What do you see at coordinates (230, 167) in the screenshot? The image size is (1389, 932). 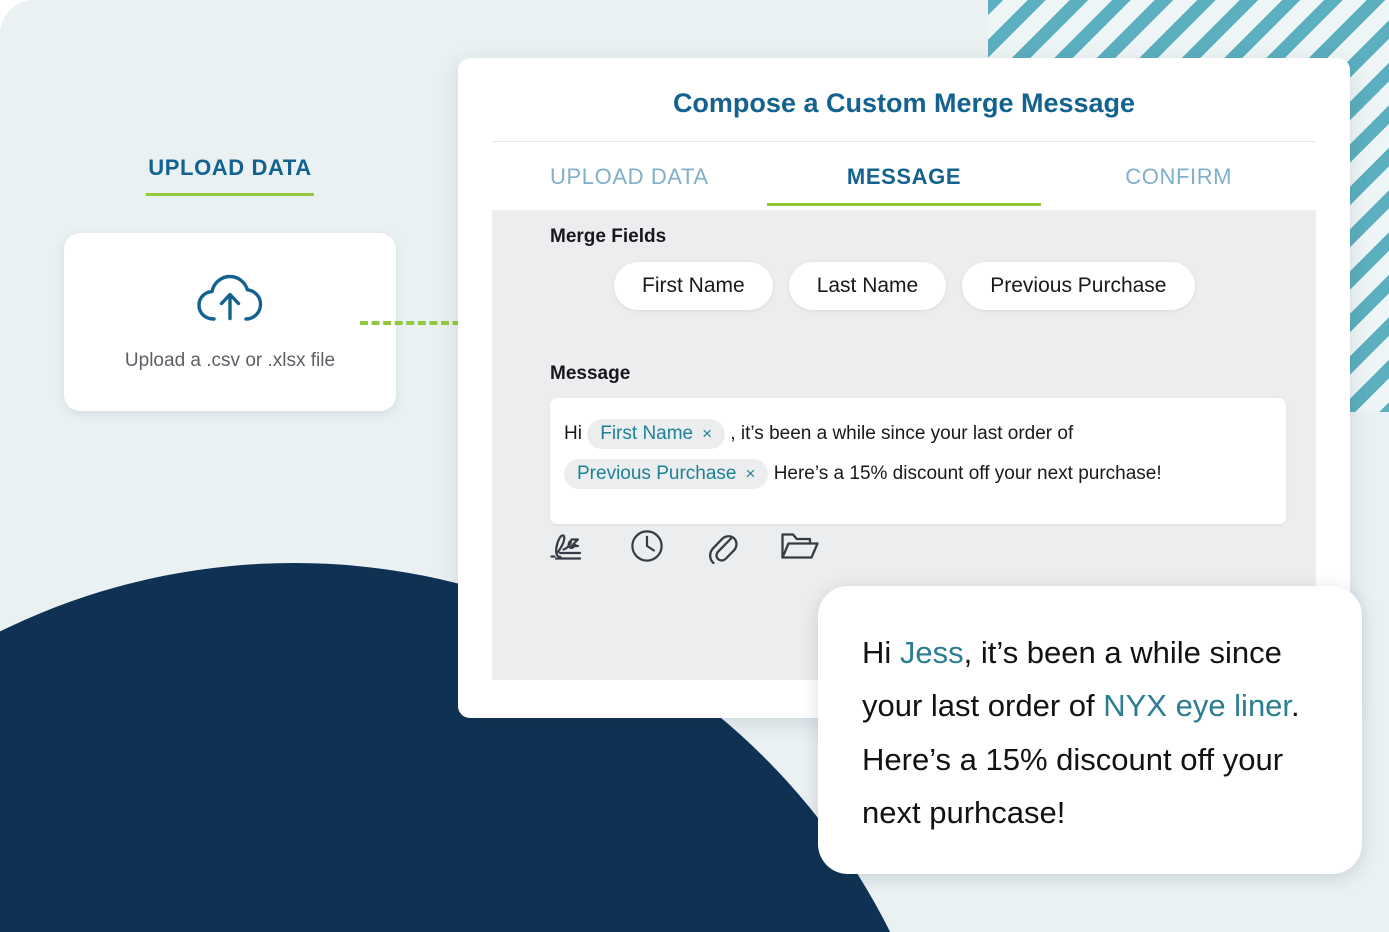 I see `upload-step-heading: UPLOAD DATA` at bounding box center [230, 167].